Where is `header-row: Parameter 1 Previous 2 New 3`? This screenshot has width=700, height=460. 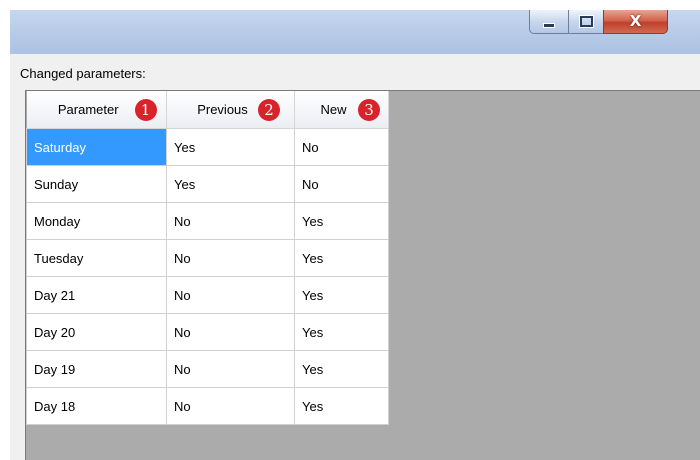
header-row: Parameter 1 Previous 2 New 3 is located at coordinates (207, 110).